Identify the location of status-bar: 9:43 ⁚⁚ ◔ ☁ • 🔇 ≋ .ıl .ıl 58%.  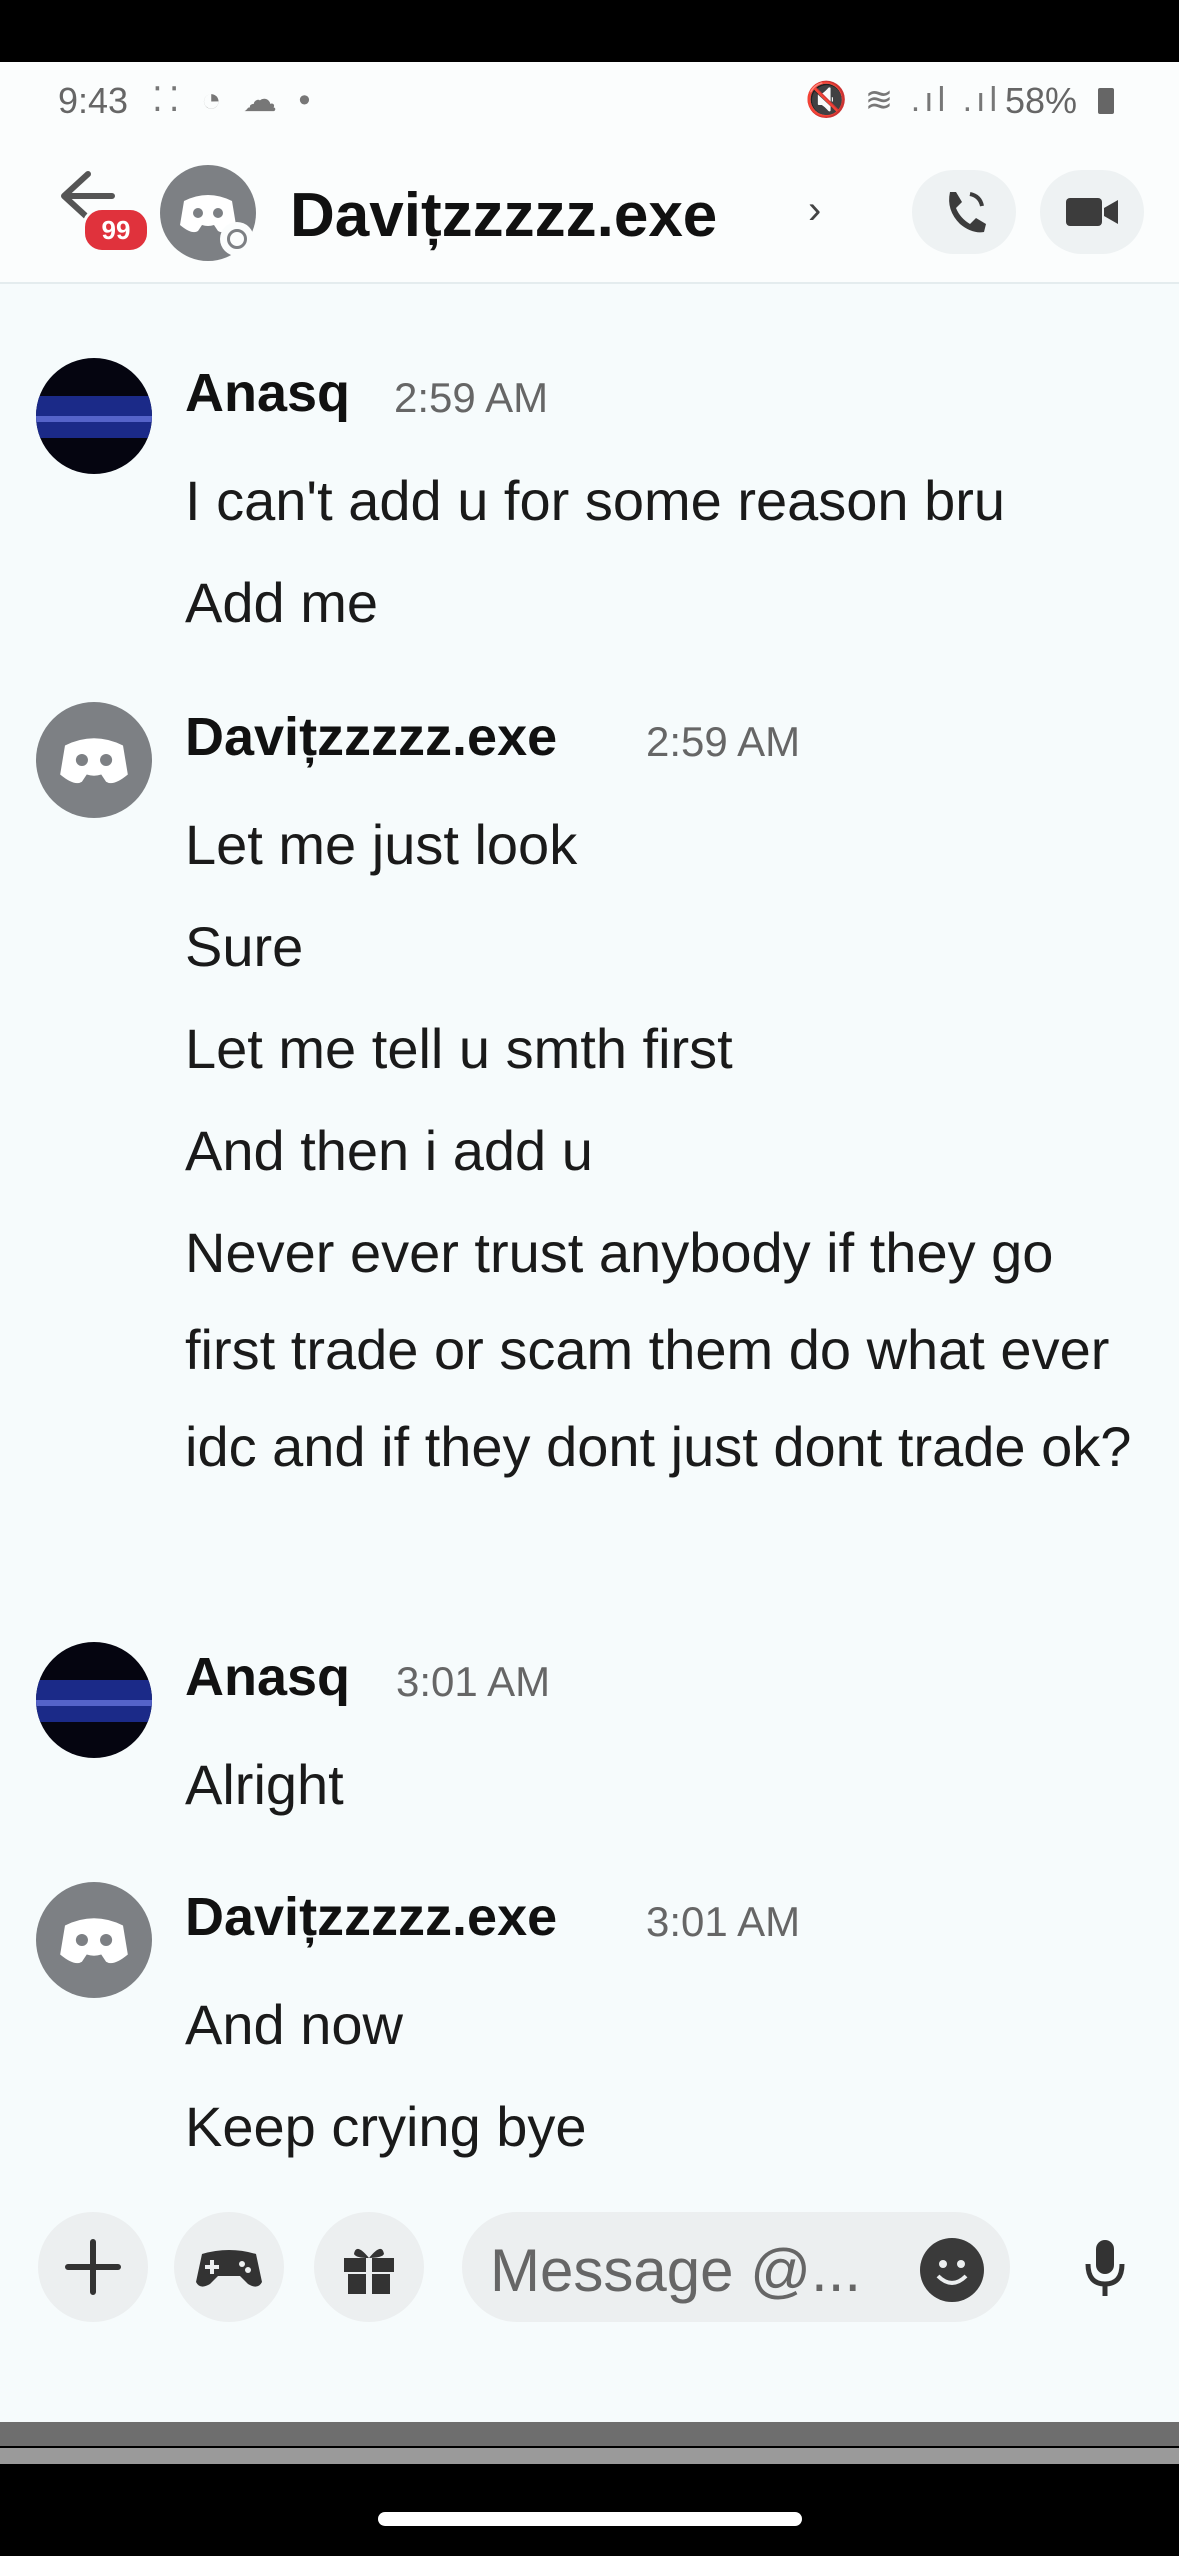
(589, 102).